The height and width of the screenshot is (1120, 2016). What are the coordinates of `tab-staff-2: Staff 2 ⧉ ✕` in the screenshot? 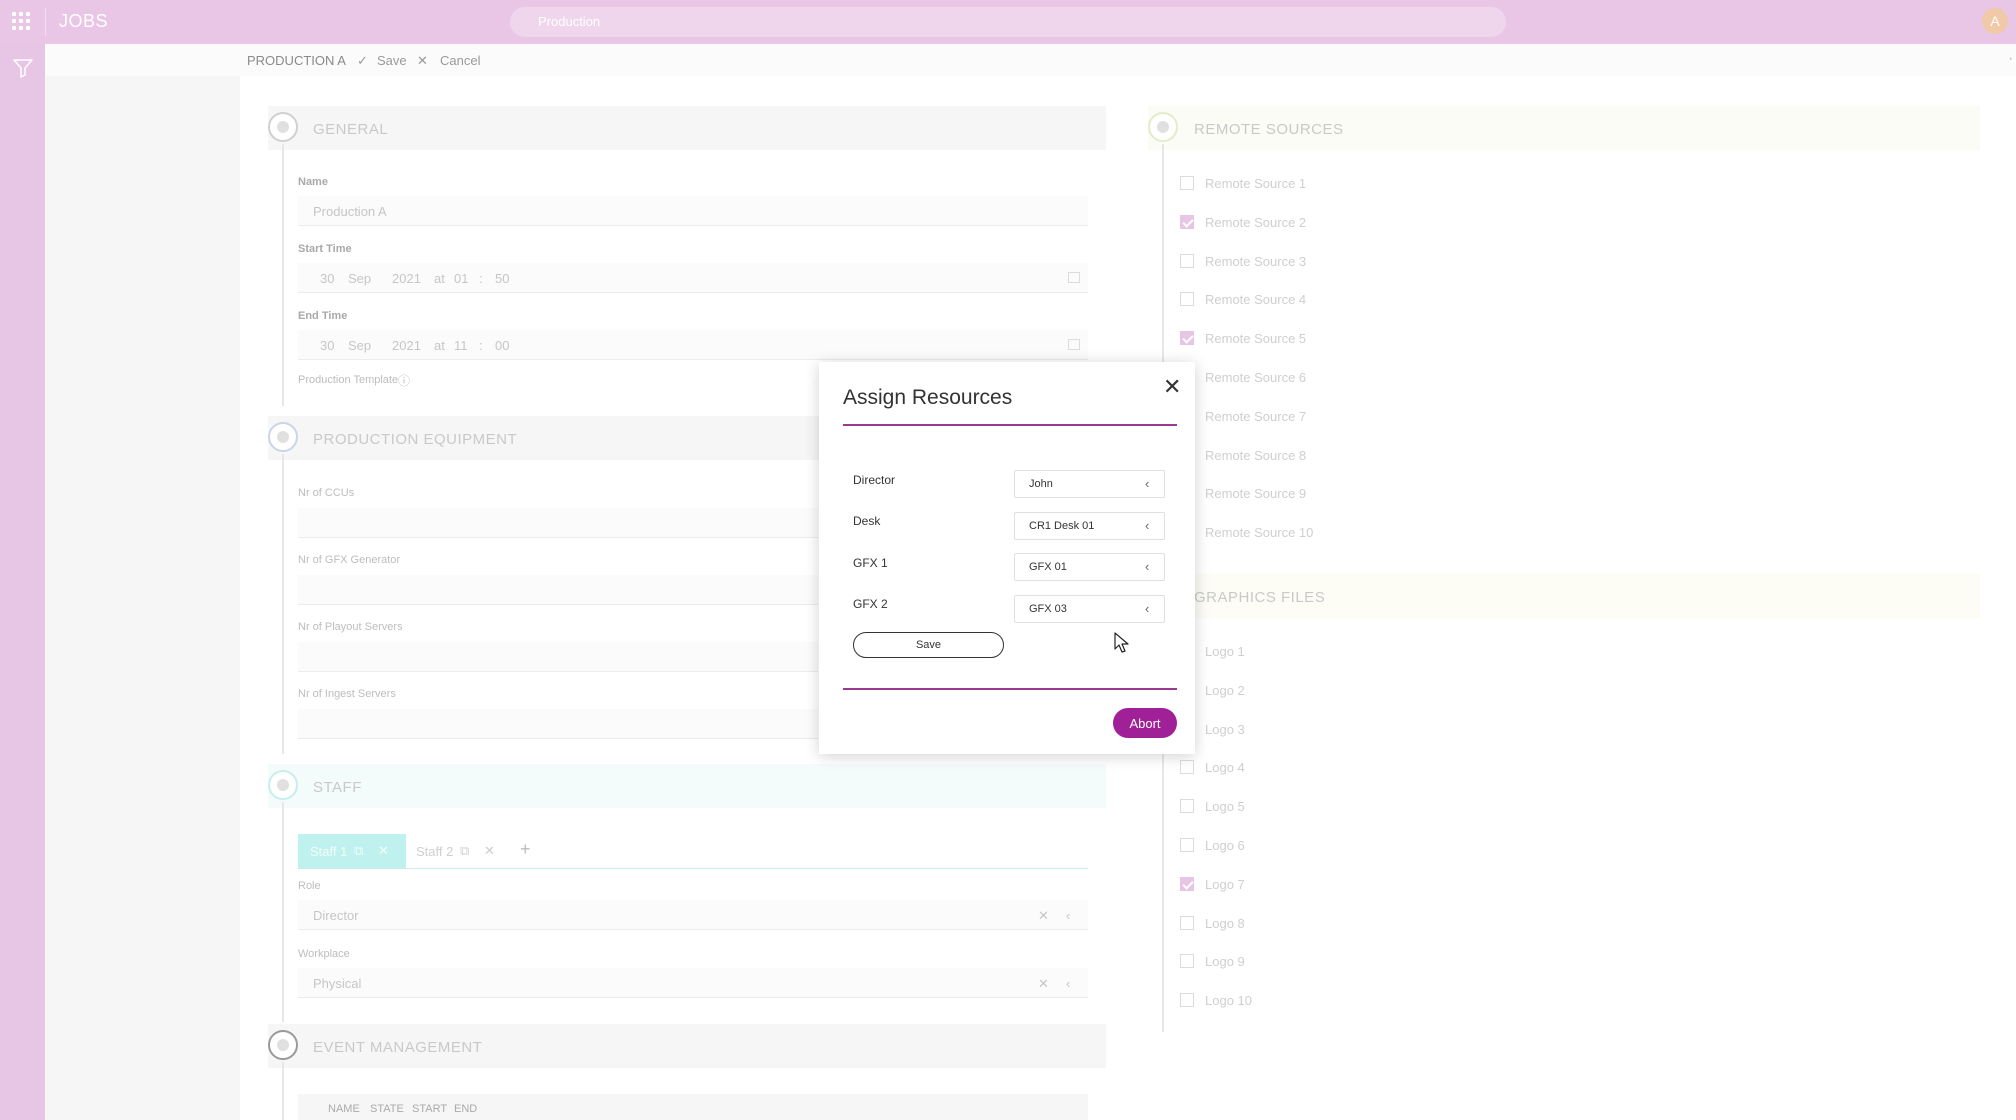 It's located at (456, 851).